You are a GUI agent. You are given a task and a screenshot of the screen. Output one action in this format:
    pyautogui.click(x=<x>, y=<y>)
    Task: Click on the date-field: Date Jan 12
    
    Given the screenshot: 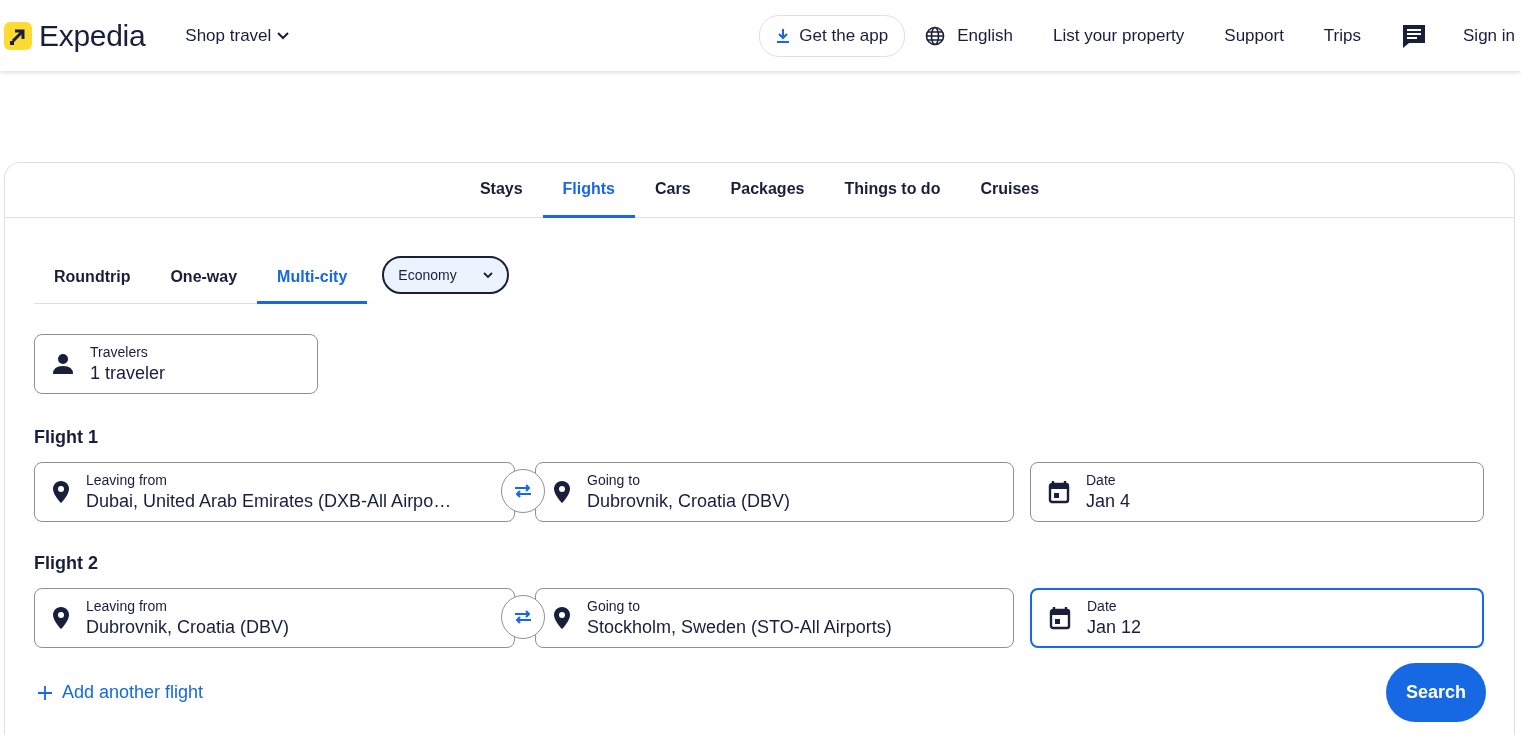 What is the action you would take?
    pyautogui.click(x=1257, y=618)
    